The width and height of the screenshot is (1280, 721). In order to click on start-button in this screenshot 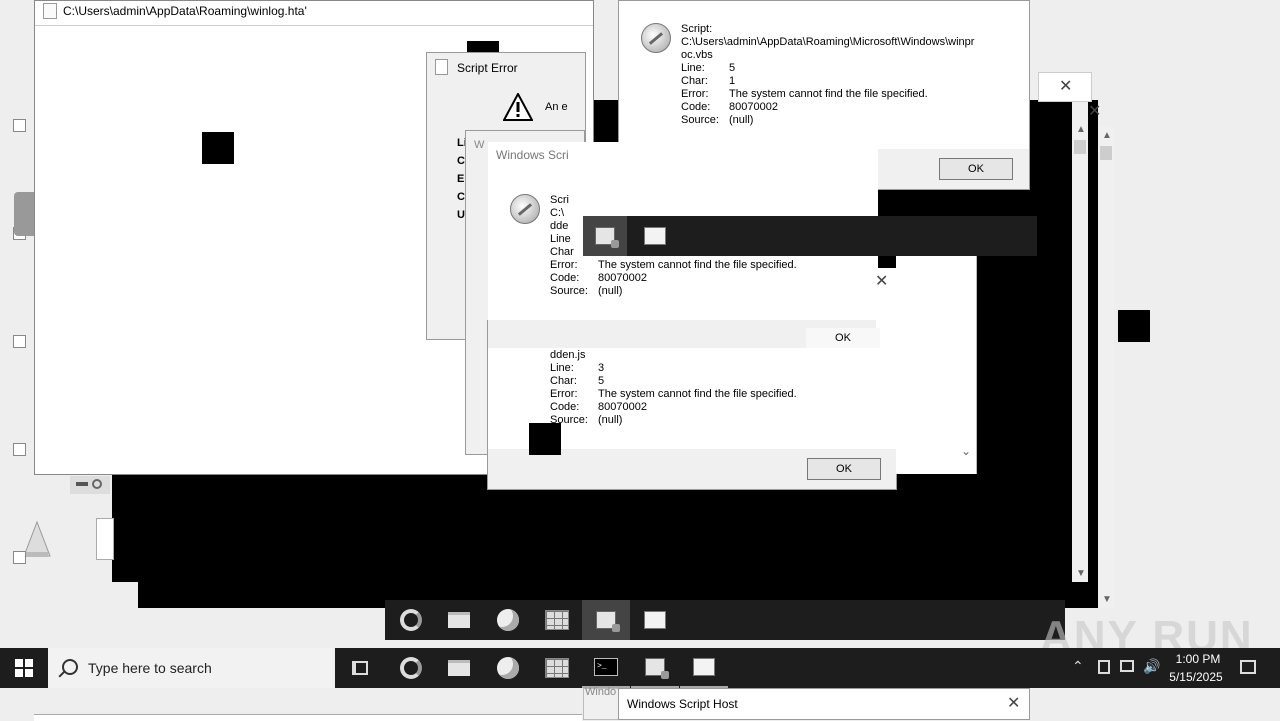, I will do `click(24, 668)`.